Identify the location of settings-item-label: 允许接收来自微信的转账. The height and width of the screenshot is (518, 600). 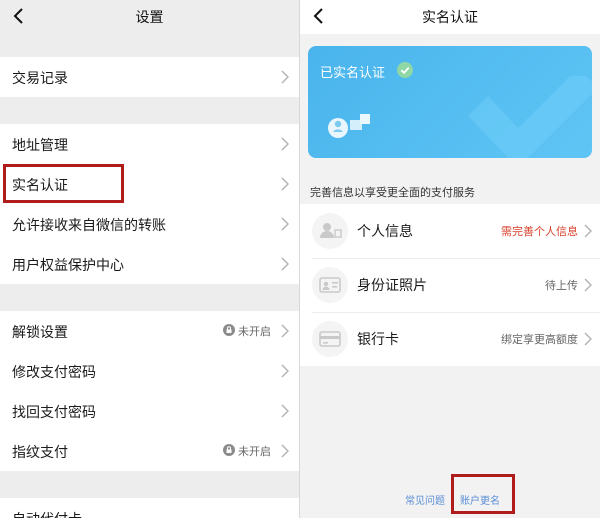
(89, 226).